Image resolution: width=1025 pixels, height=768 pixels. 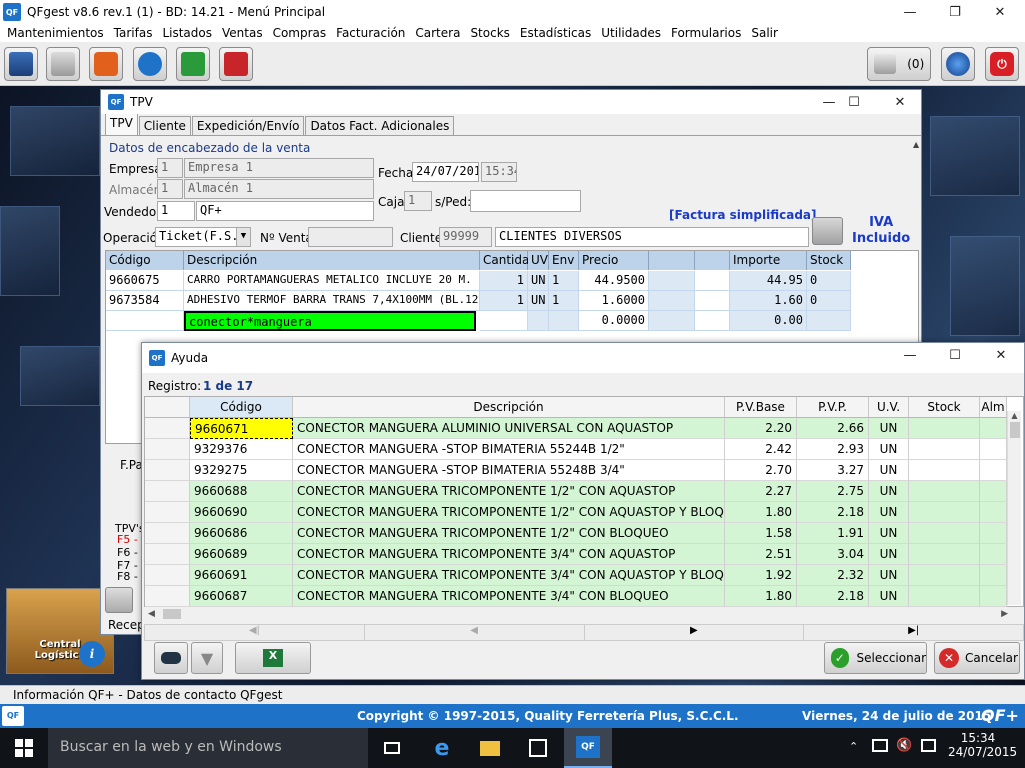 I want to click on row-pvbase: 2.70, so click(x=761, y=470).